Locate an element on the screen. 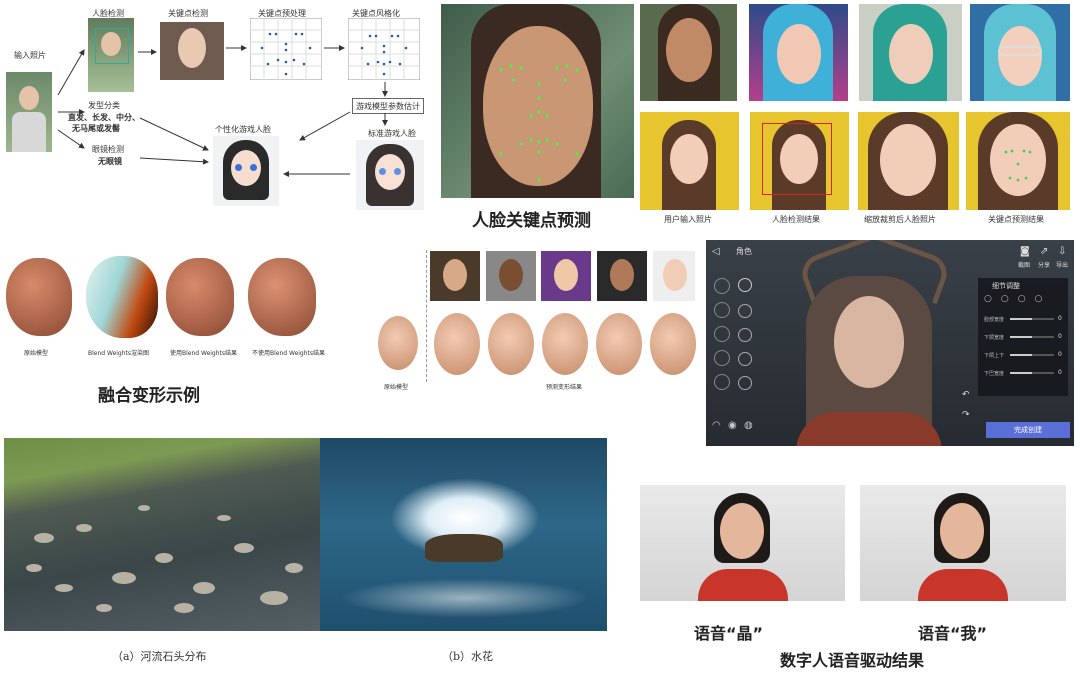 This screenshot has width=1080, height=674. digital-human-title: 数字人语音驱动结果 is located at coordinates (852, 660).